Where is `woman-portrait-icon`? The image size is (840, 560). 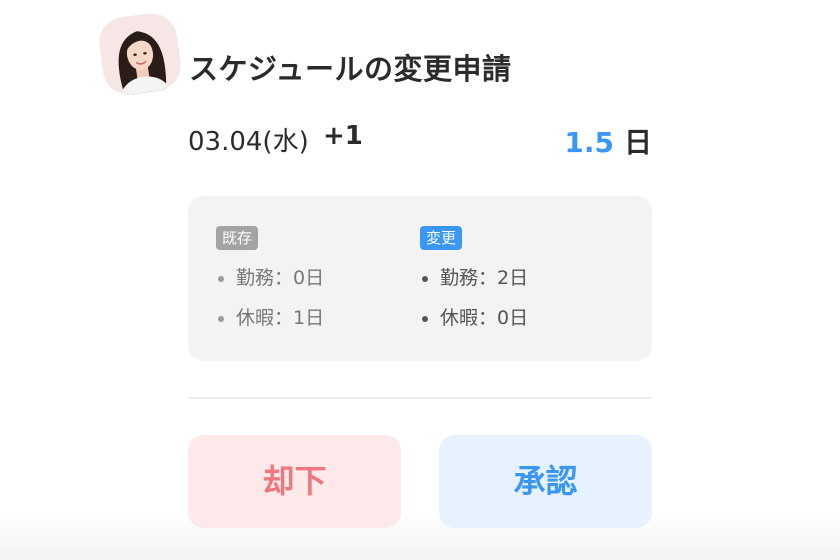 woman-portrait-icon is located at coordinates (140, 54).